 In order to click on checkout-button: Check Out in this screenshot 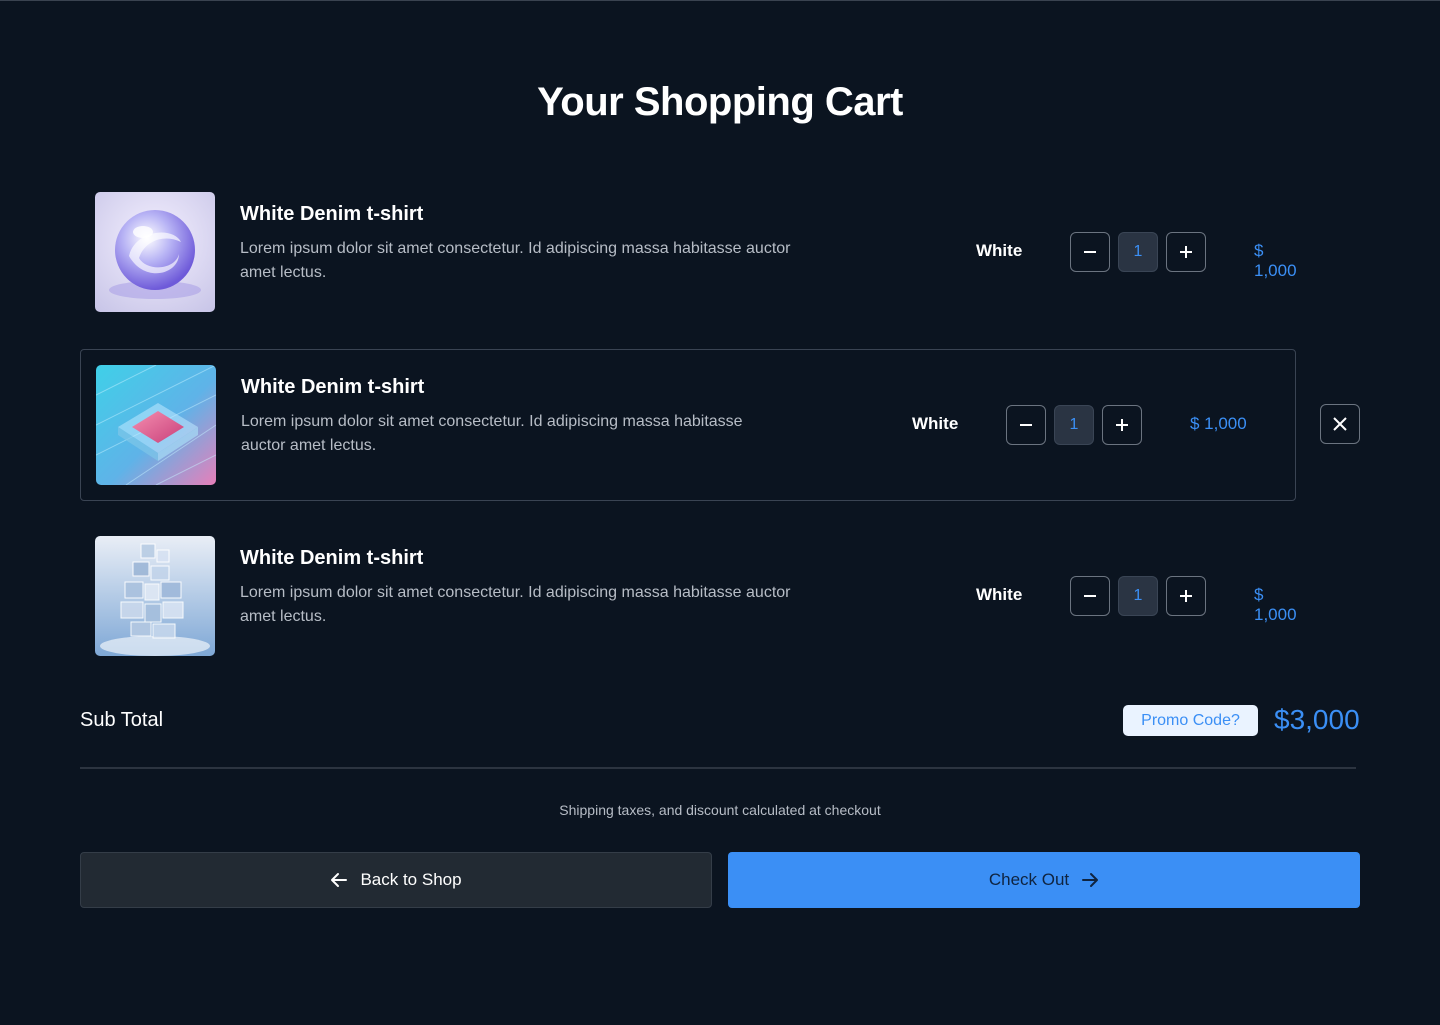, I will do `click(1044, 880)`.